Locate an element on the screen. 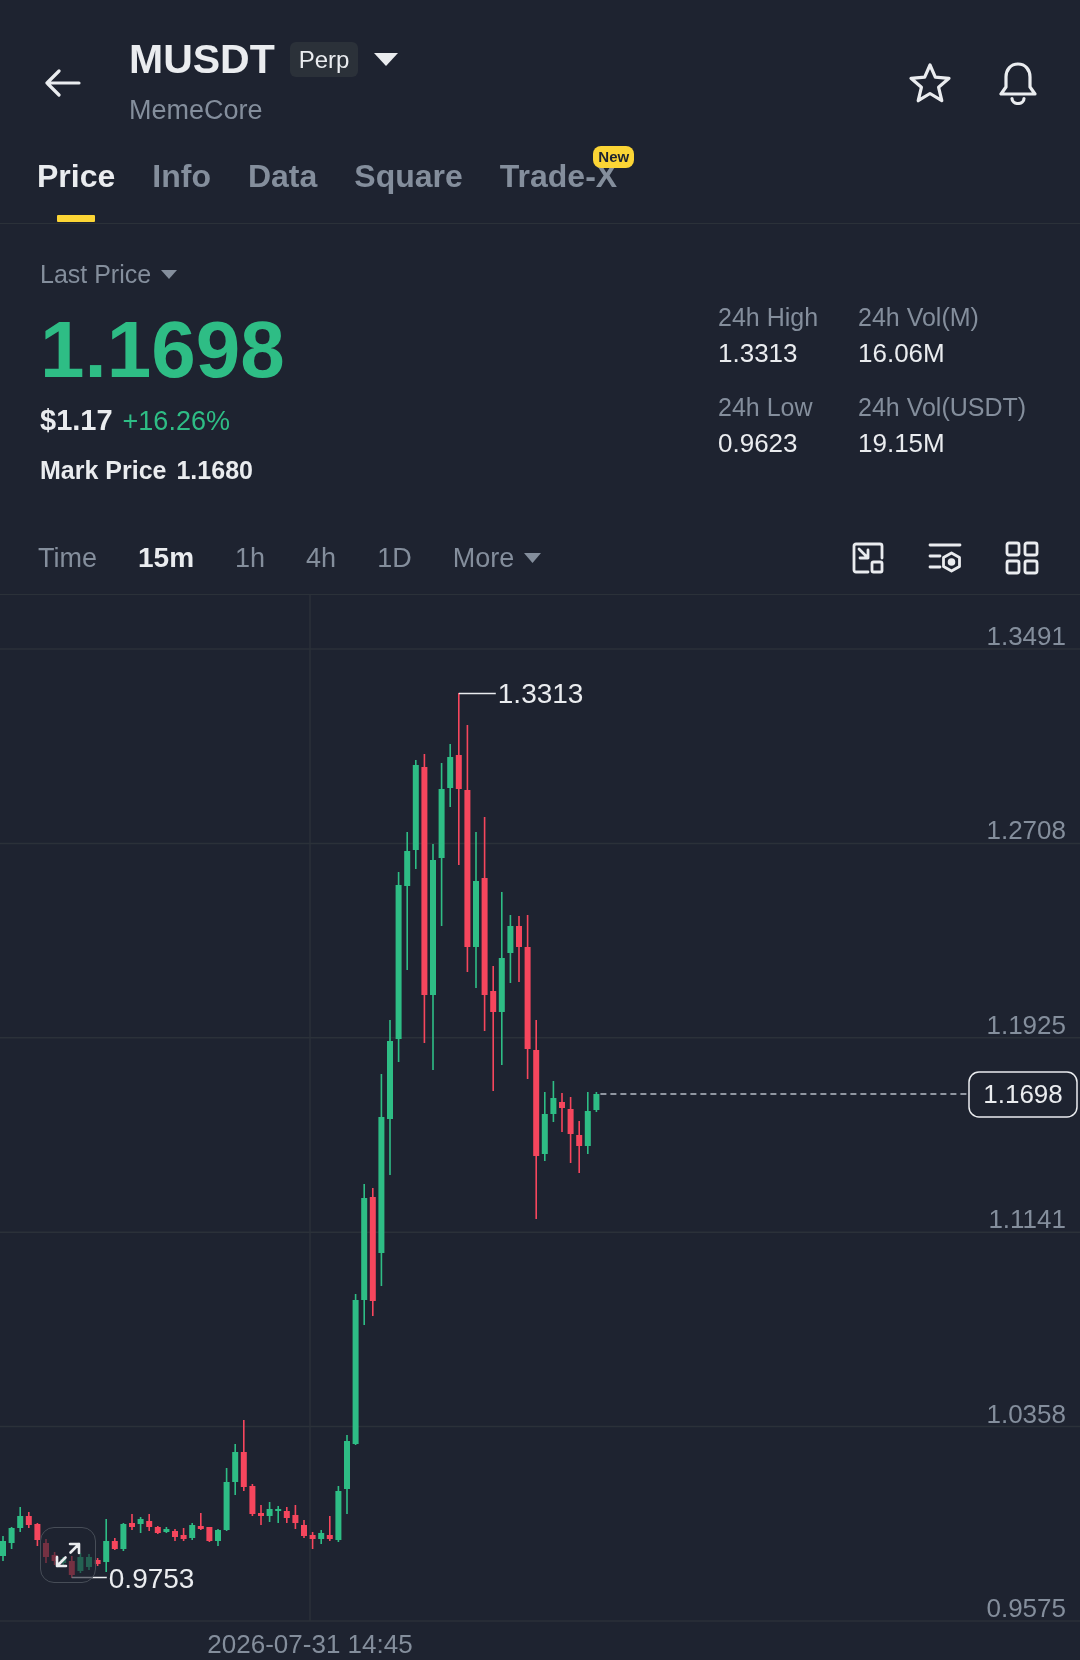 This screenshot has width=1080, height=1660. bell-icon is located at coordinates (1018, 83).